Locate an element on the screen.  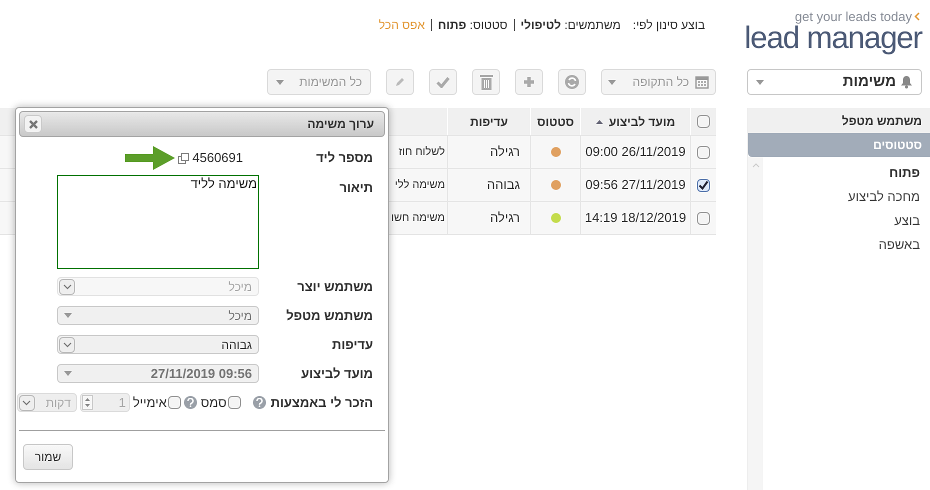
edit-button is located at coordinates (400, 82).